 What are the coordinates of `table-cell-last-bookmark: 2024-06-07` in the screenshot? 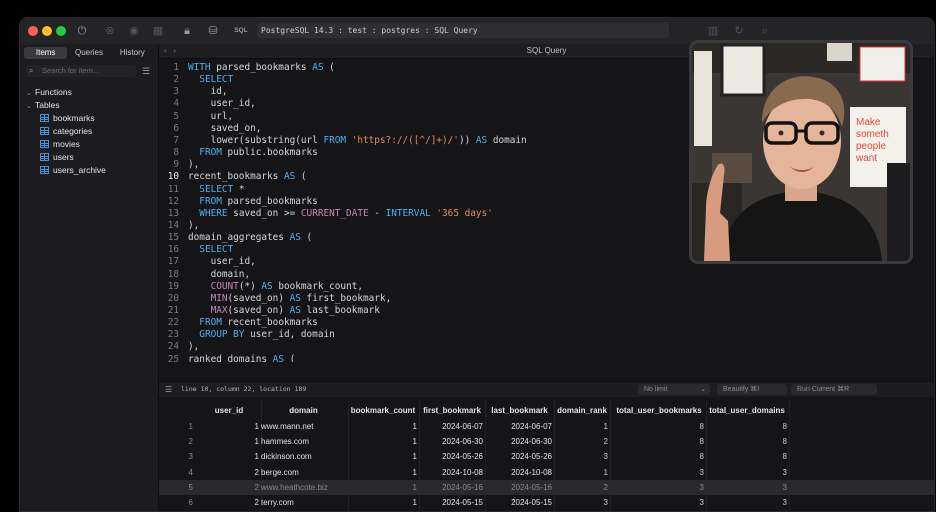 It's located at (519, 426).